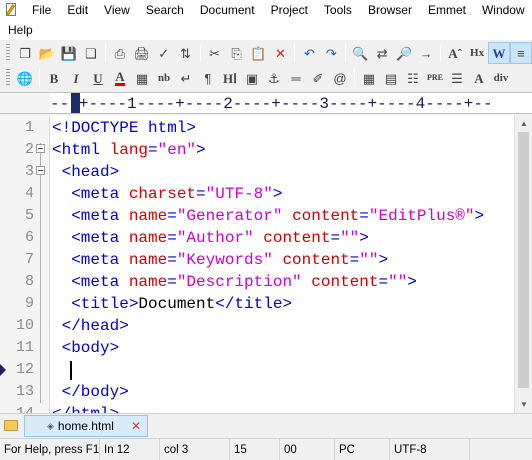  I want to click on cut-button: ✂, so click(215, 53).